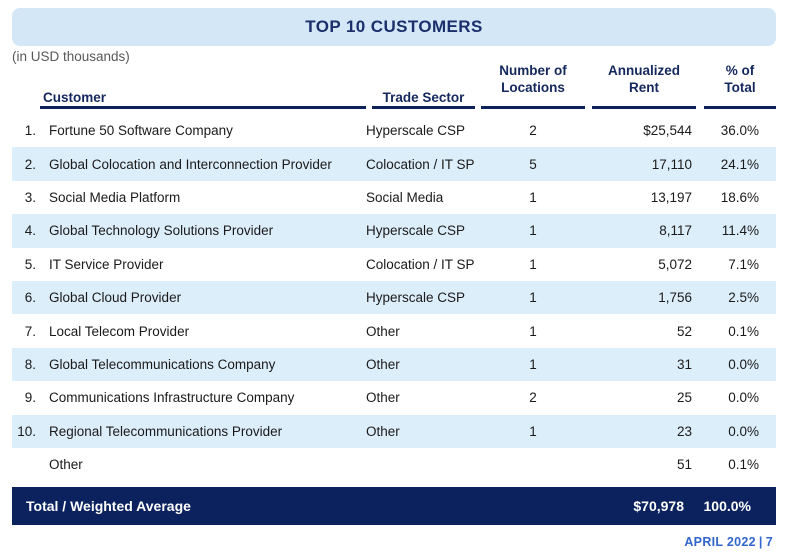  I want to click on row-customer-name: Global Cloud Provider, so click(115, 298).